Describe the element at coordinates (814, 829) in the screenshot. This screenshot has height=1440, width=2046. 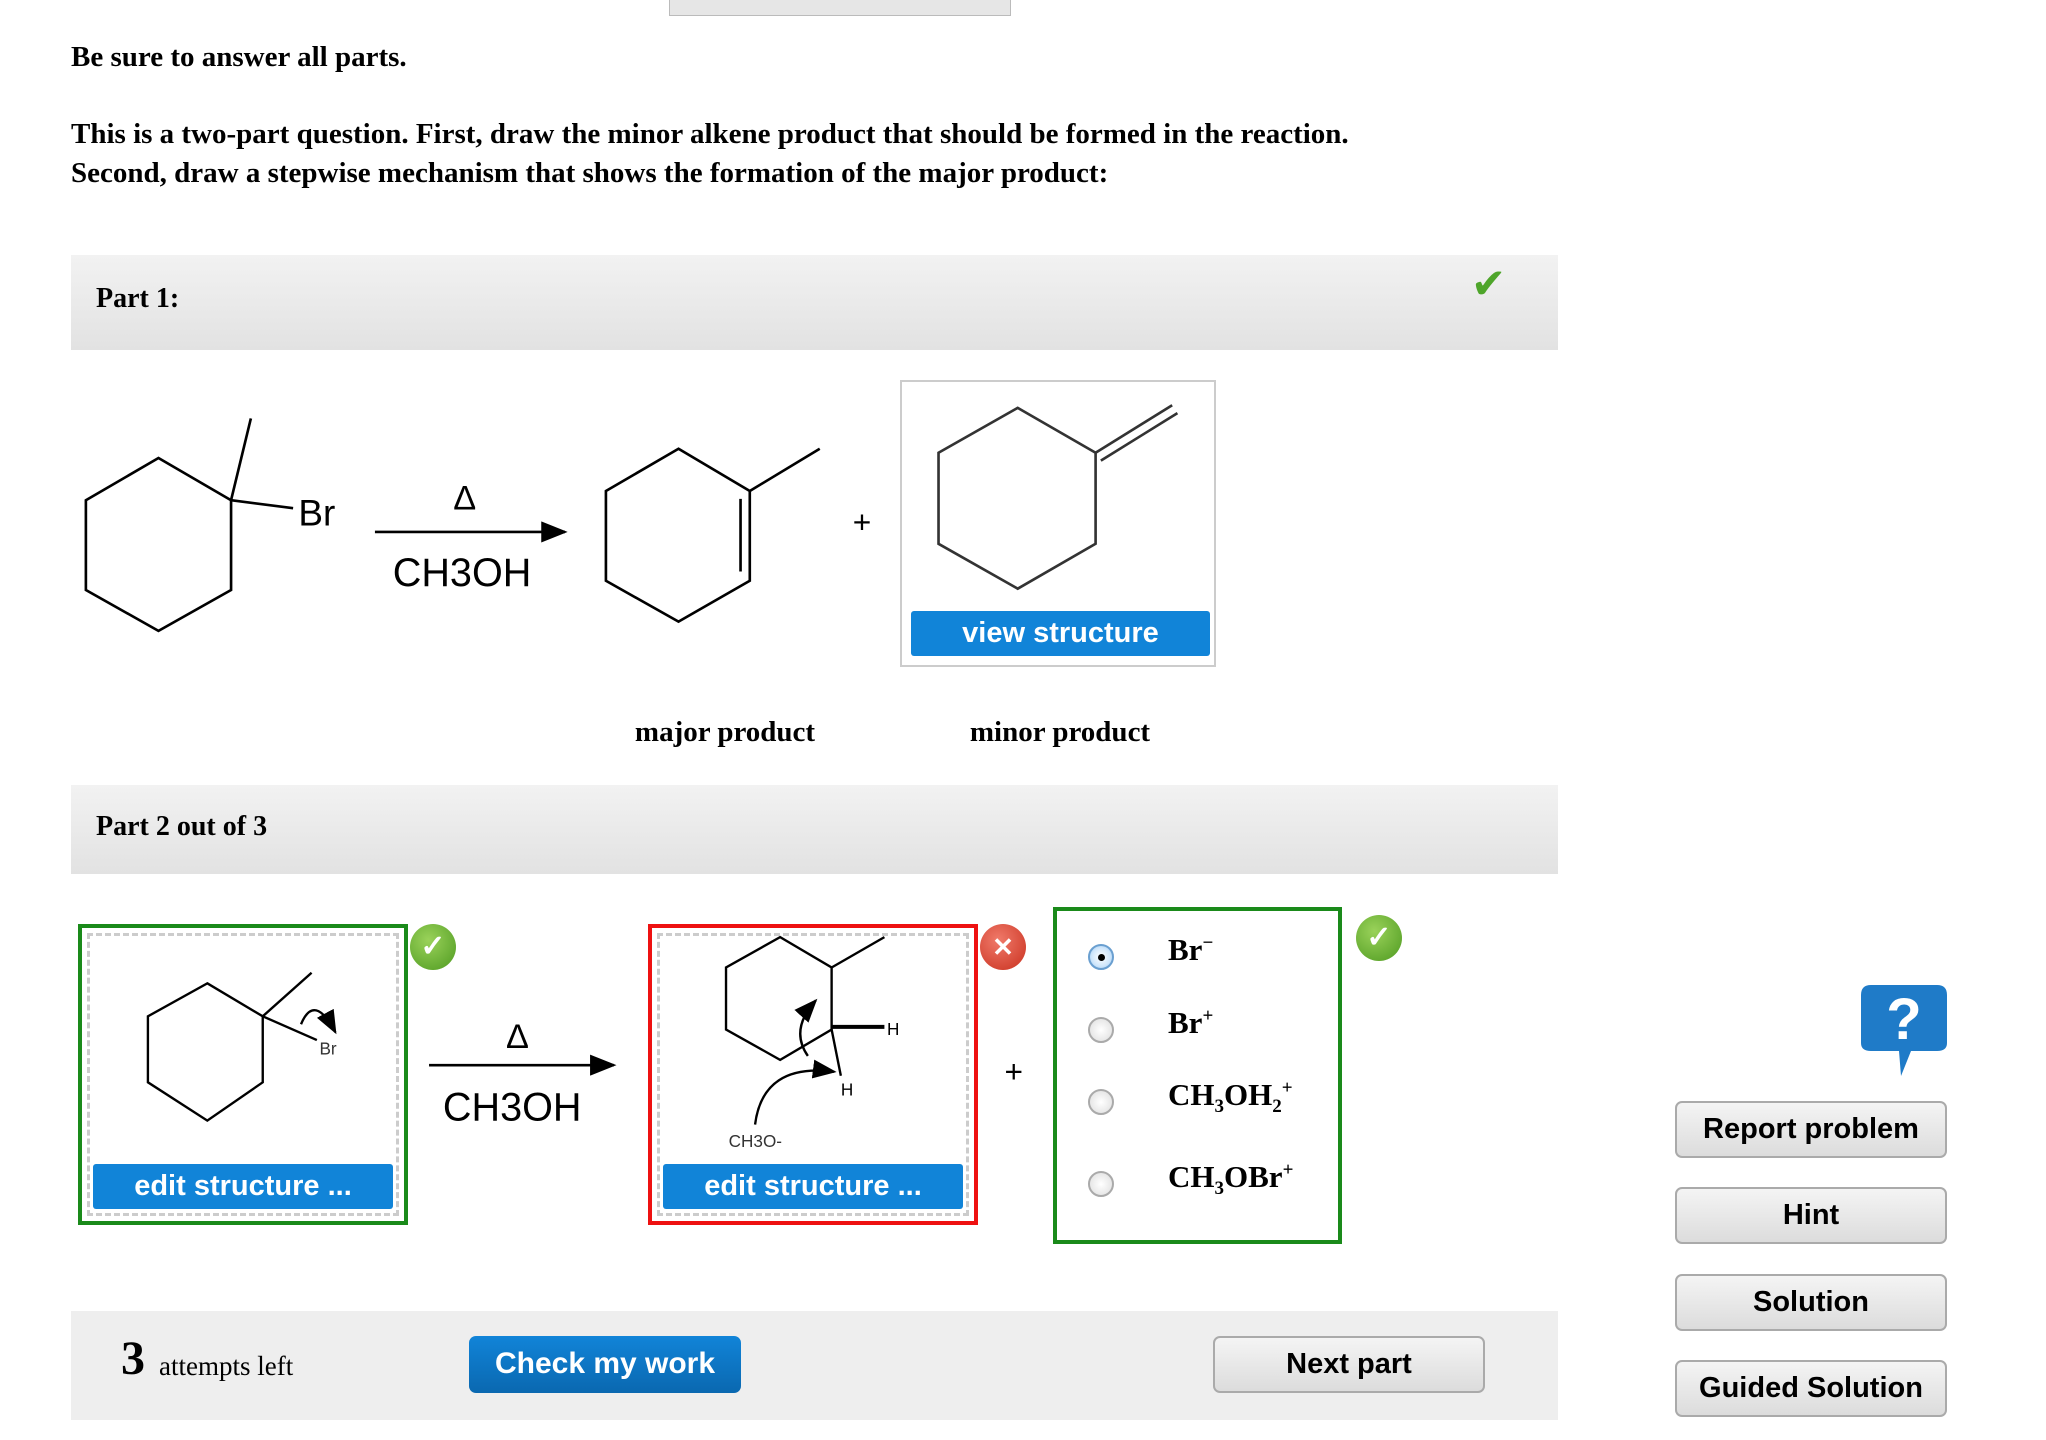
I see `part2-header: Part 2 out of 3` at that location.